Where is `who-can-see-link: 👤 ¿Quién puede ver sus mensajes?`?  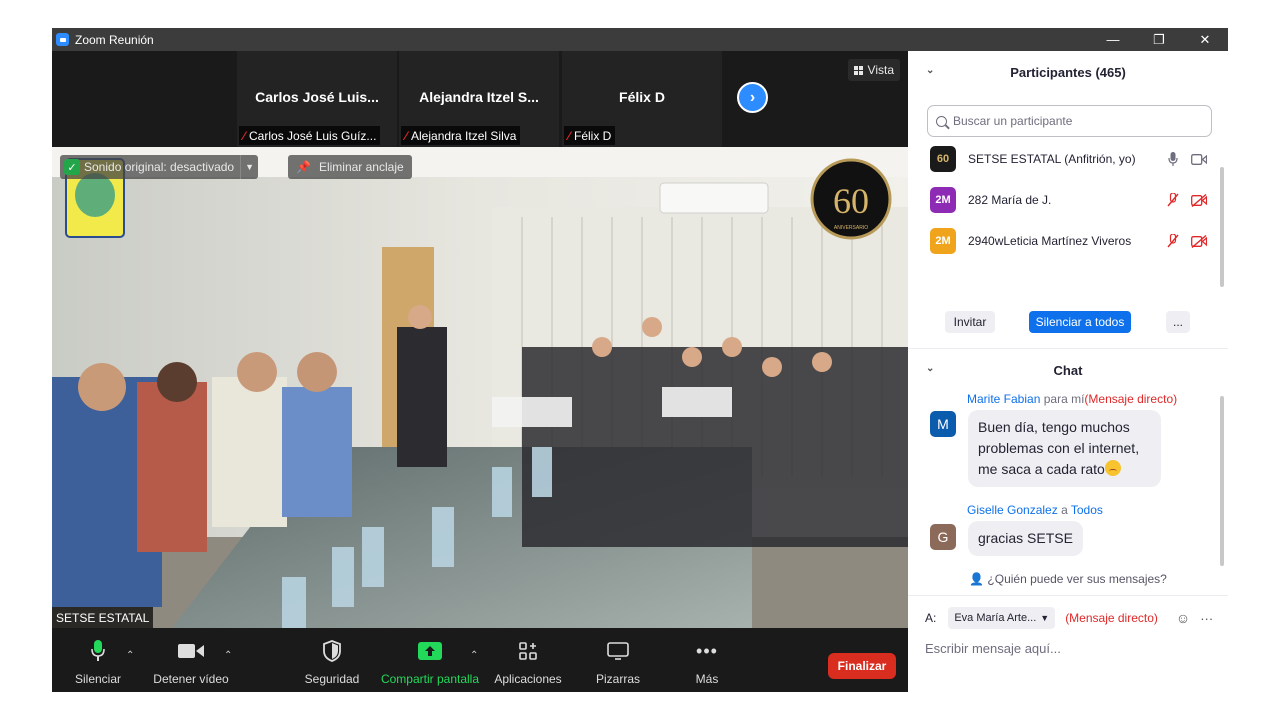
who-can-see-link: 👤 ¿Quién puede ver sus mensajes? is located at coordinates (1068, 579).